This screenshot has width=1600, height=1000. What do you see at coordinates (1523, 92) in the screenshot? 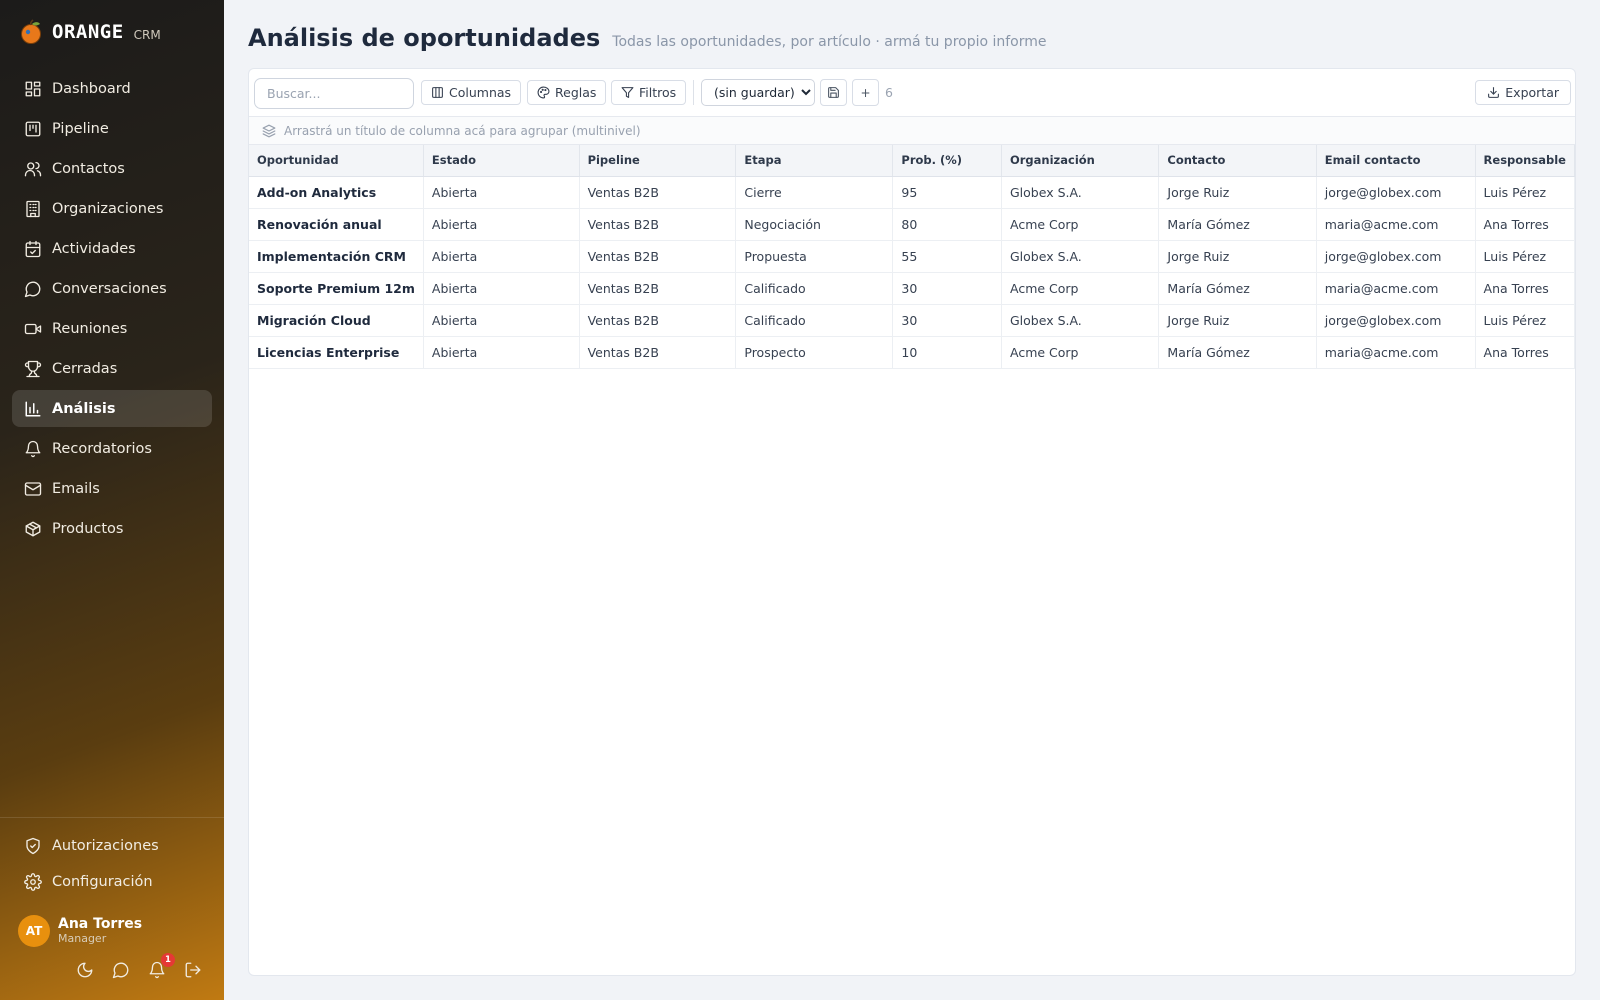
I see `export-button: Exportar` at bounding box center [1523, 92].